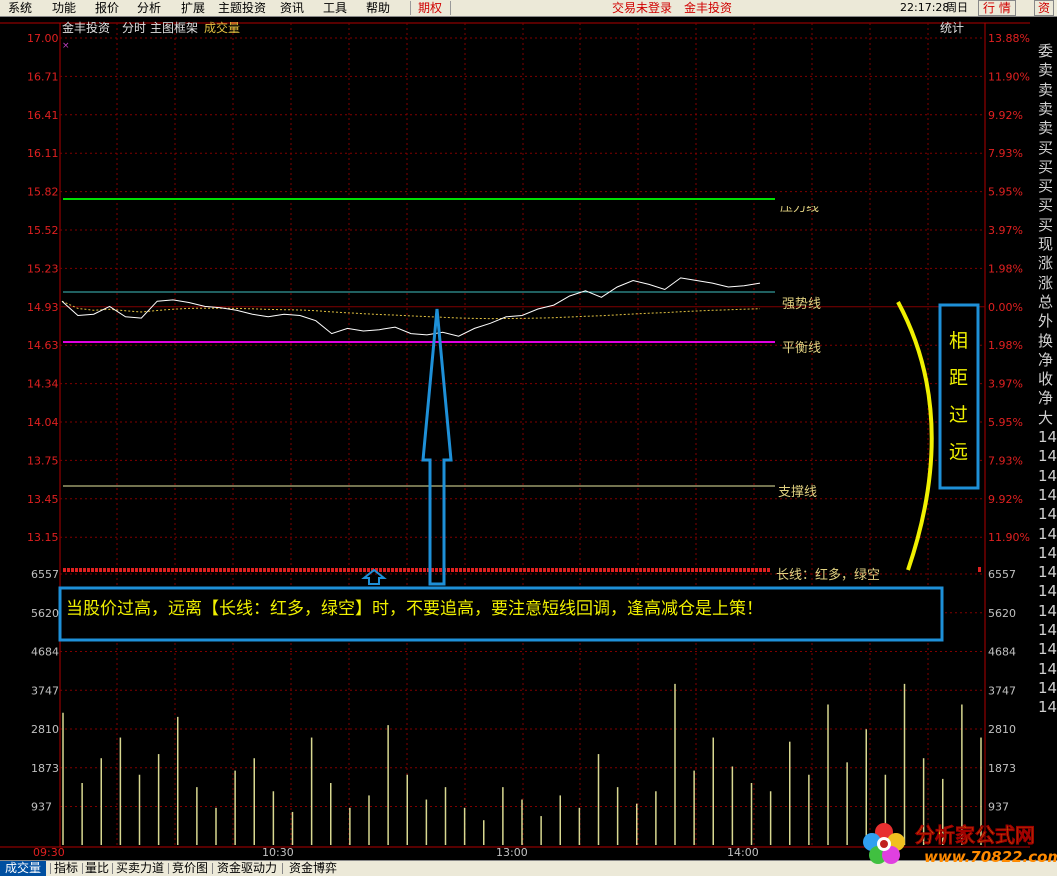 The width and height of the screenshot is (1057, 876). Describe the element at coordinates (998, 807) in the screenshot. I see `volume-tick-label-right: 937` at that location.